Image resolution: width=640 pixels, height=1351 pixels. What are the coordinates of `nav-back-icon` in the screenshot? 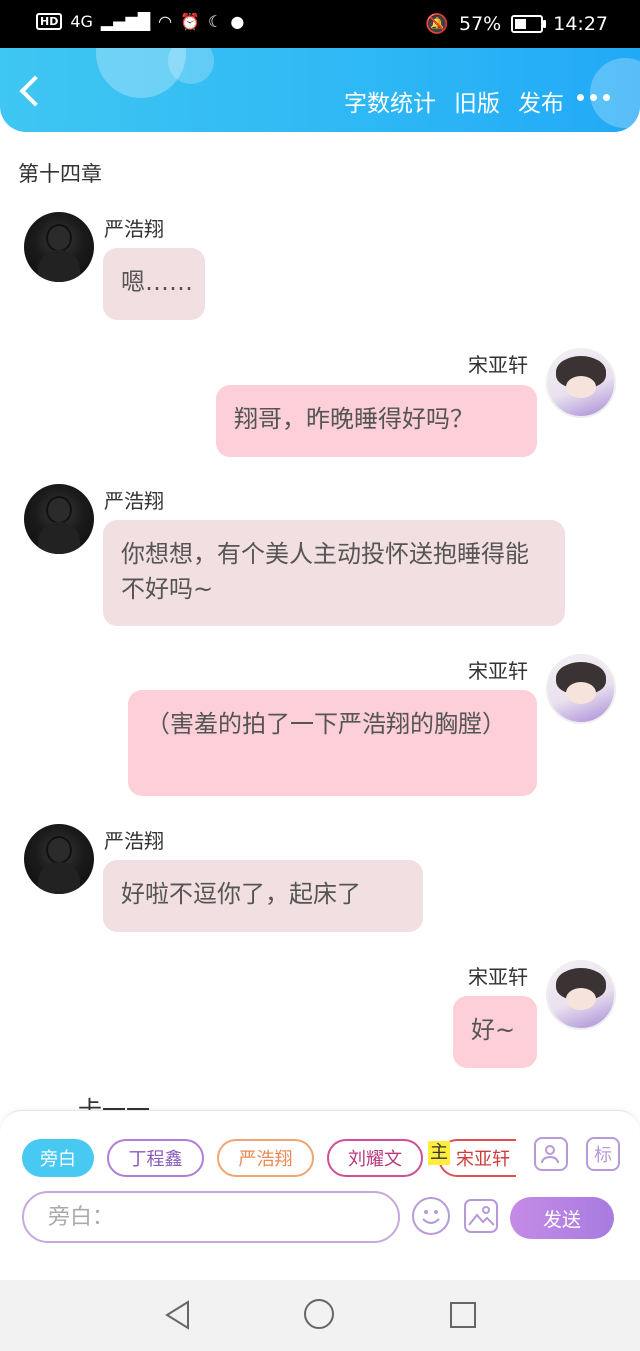 It's located at (178, 1315).